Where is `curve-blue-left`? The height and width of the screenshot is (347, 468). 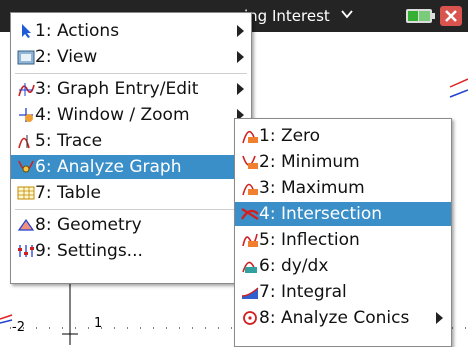 curve-blue-left is located at coordinates (6, 321).